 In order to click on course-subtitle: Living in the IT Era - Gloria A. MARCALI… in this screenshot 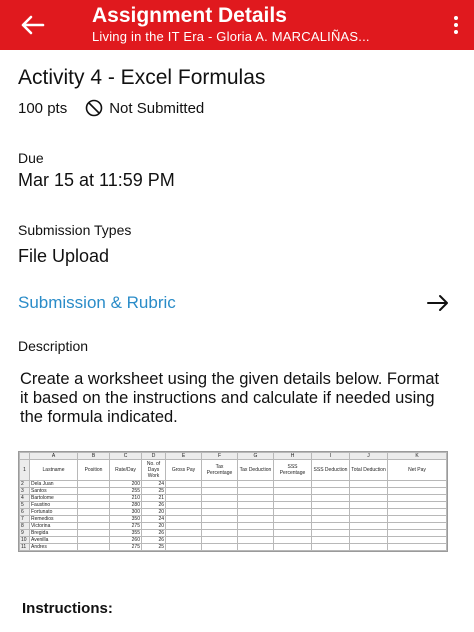, I will do `click(231, 36)`.